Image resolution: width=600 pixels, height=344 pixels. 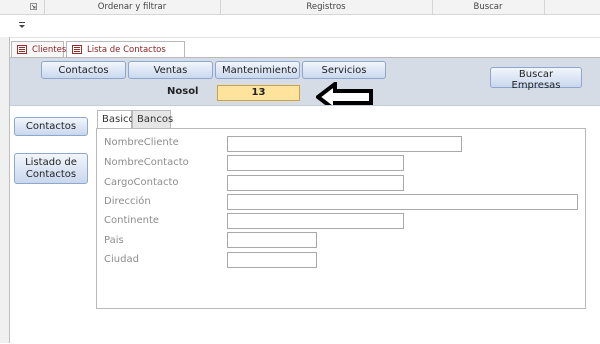 I want to click on nosol-field: 13, so click(x=258, y=93).